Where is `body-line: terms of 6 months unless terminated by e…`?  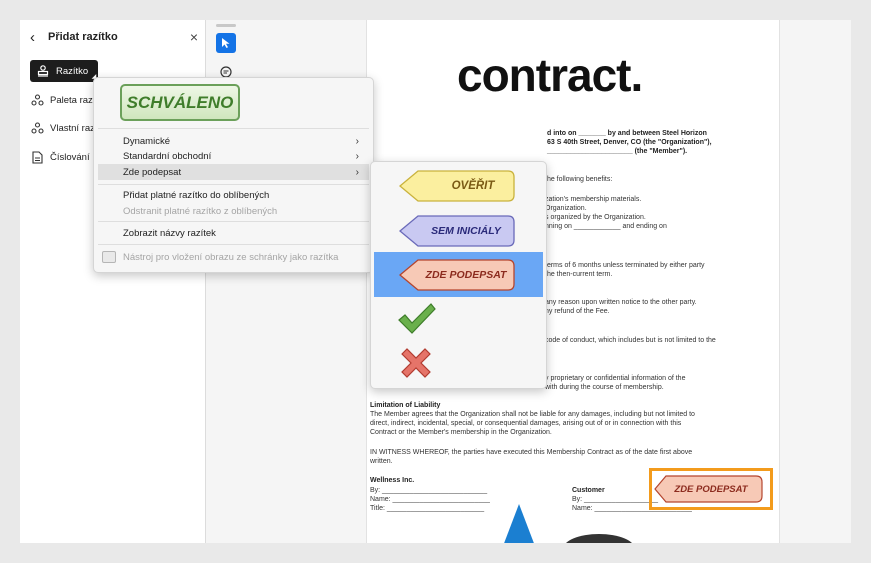 body-line: terms of 6 months unless terminated by e… is located at coordinates (625, 265).